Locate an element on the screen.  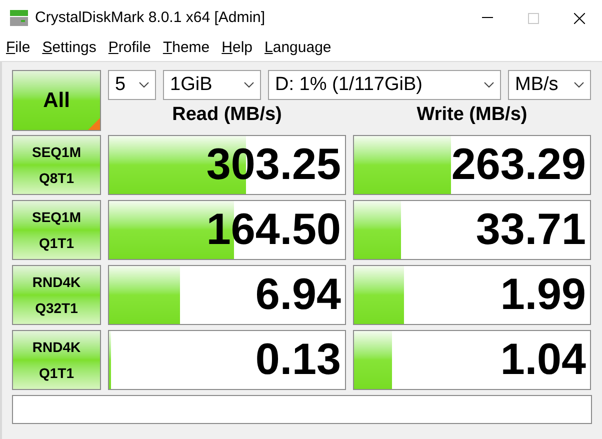
menu-item: Help is located at coordinates (237, 48).